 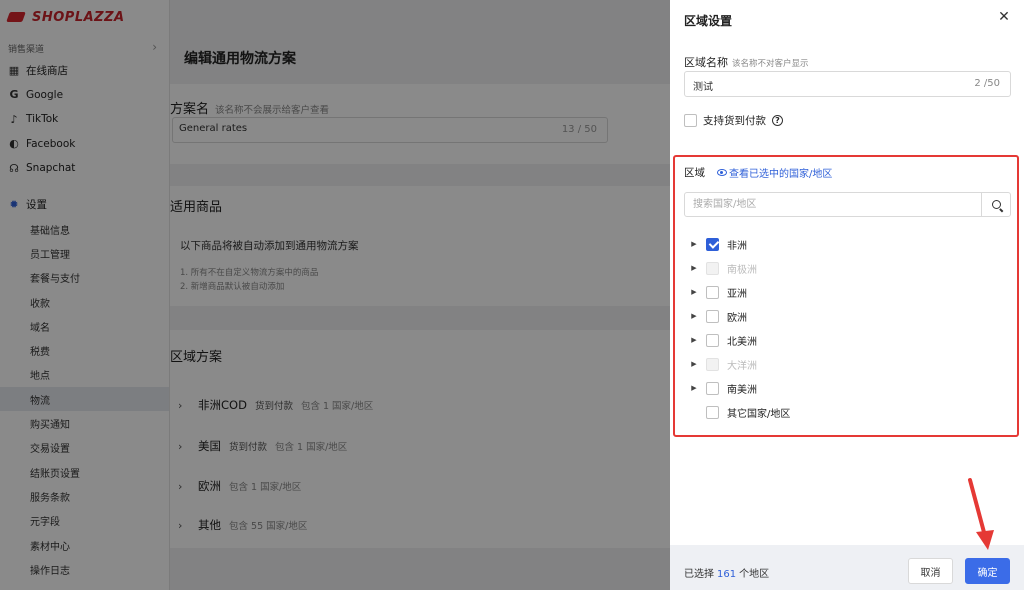 I want to click on cod-checkbox, so click(x=690, y=120).